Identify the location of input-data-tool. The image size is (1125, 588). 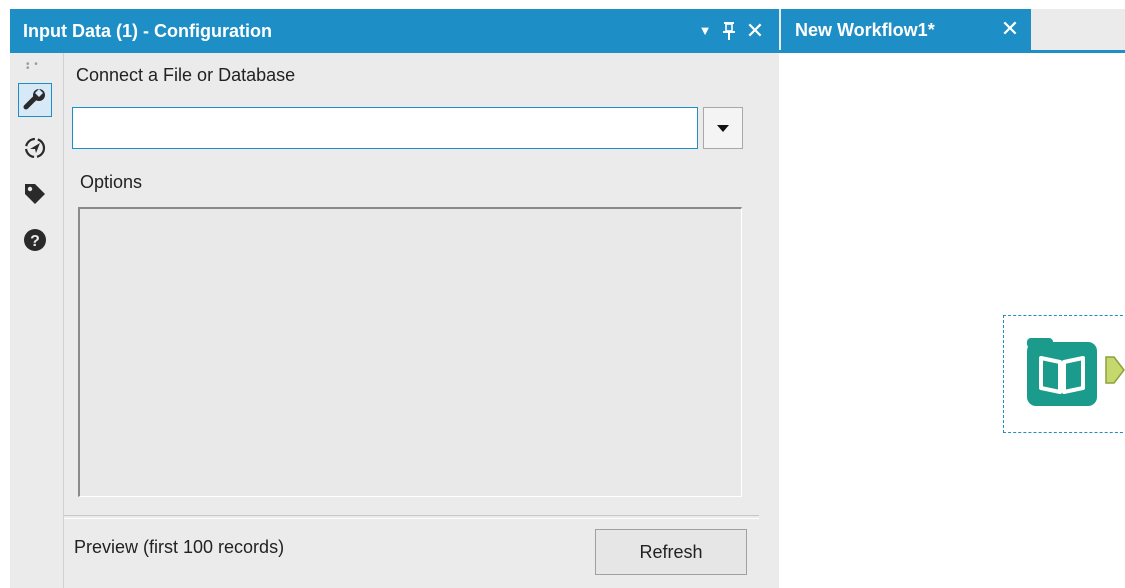
(1062, 372).